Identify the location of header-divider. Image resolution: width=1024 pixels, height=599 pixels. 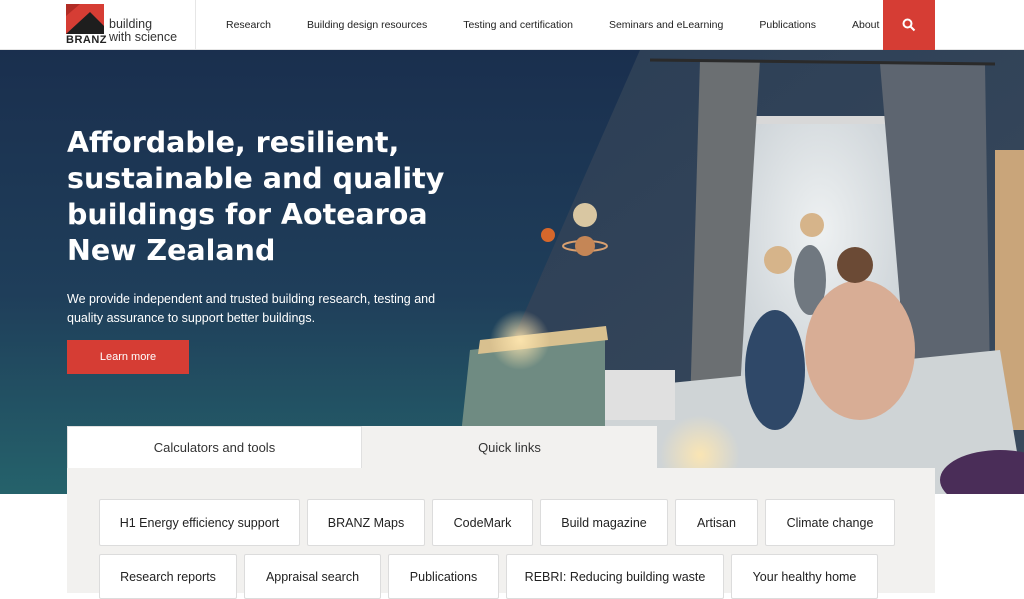
(195, 25).